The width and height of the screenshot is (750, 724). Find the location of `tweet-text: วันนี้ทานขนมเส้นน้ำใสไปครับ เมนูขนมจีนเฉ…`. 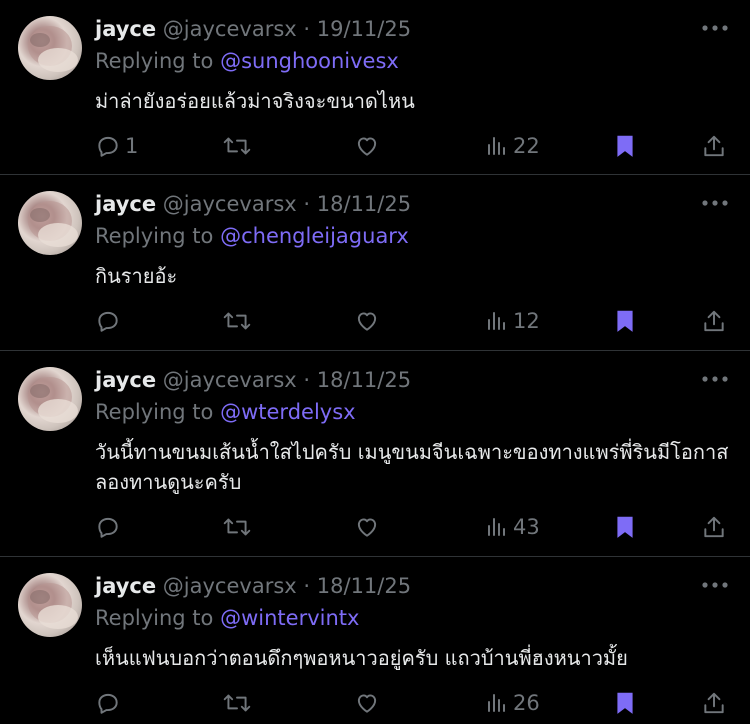

tweet-text: วันนี้ทานขนมเส้นน้ำใสไปครับ เมนูขนมจีนเฉ… is located at coordinates (412, 467).